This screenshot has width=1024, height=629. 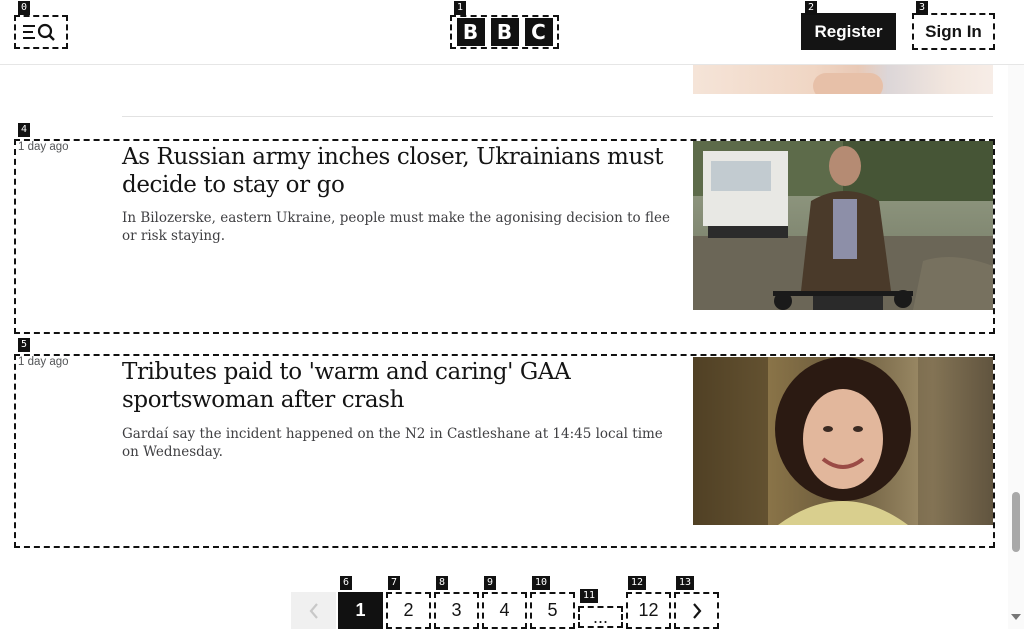 What do you see at coordinates (922, 8) in the screenshot?
I see `mark-tag: 3` at bounding box center [922, 8].